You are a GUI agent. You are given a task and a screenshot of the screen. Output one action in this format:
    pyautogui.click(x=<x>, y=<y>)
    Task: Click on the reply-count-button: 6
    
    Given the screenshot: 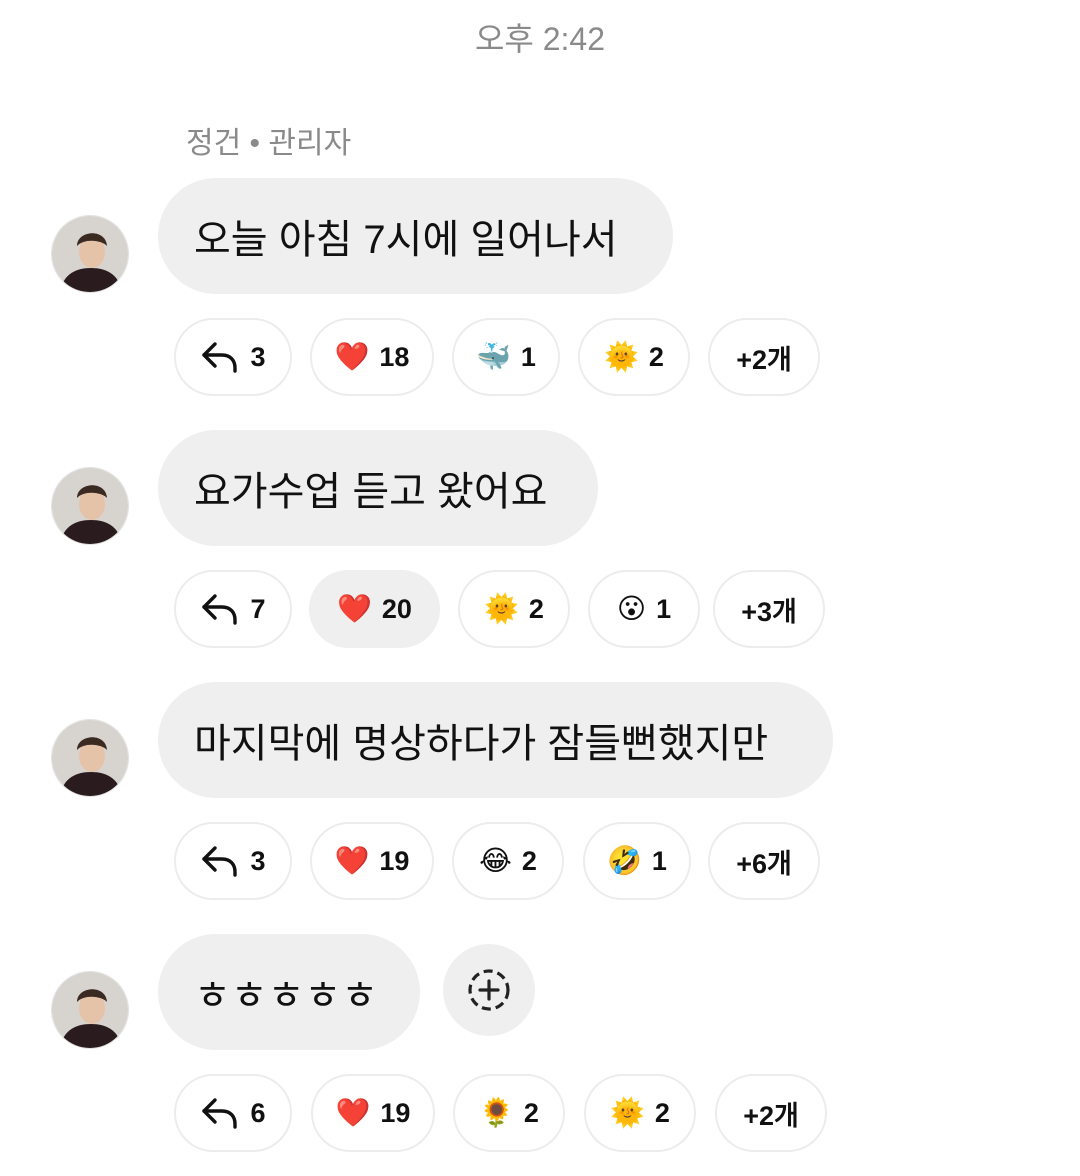 What is the action you would take?
    pyautogui.click(x=233, y=1113)
    